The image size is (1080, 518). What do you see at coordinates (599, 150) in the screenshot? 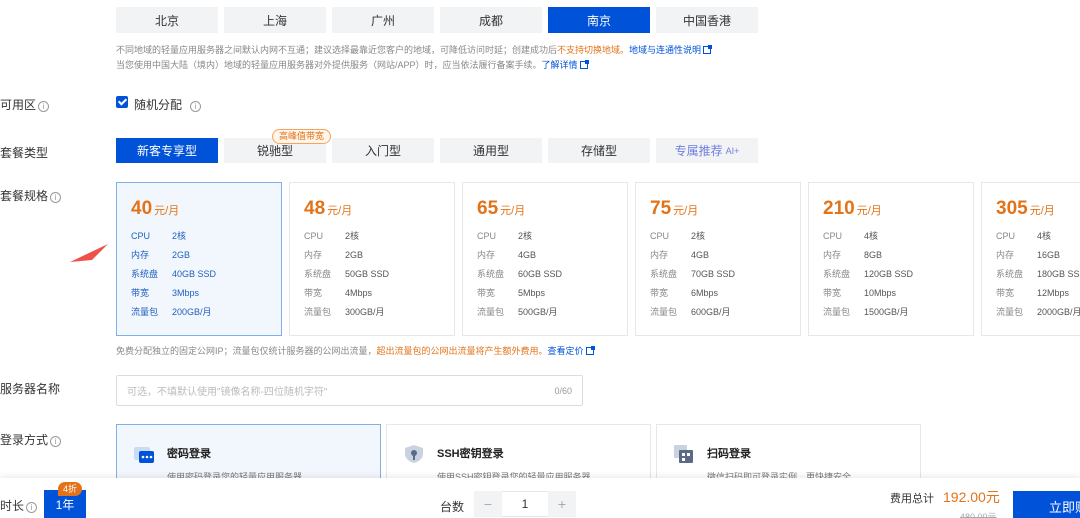
I see `package-type-storage: 存储型` at bounding box center [599, 150].